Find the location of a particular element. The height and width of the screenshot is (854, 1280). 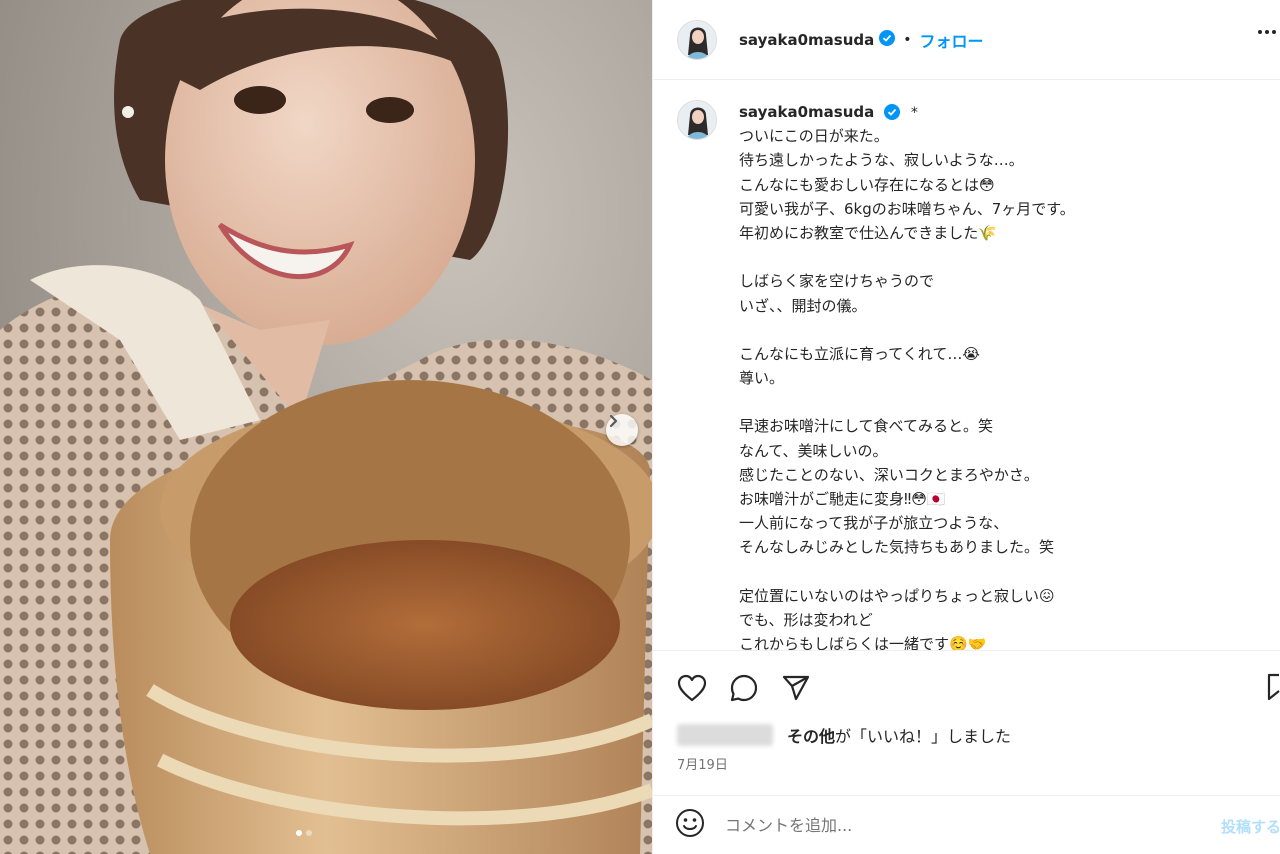

post-comment-button: 投稿する is located at coordinates (1250, 826).